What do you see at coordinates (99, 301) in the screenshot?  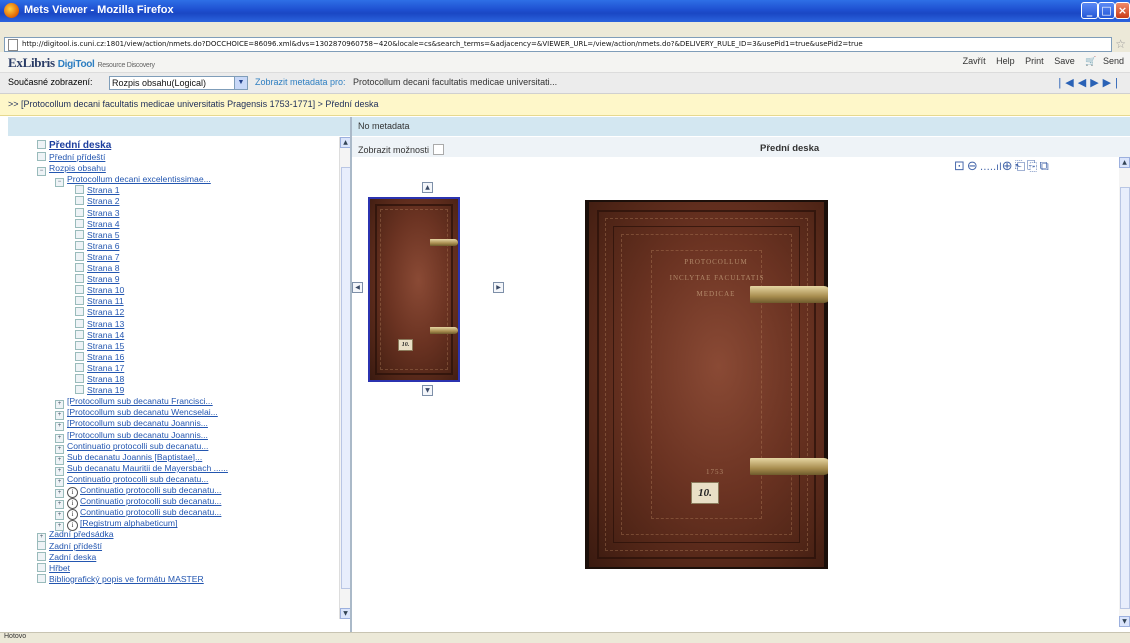 I see `tree-item: Strana 11` at bounding box center [99, 301].